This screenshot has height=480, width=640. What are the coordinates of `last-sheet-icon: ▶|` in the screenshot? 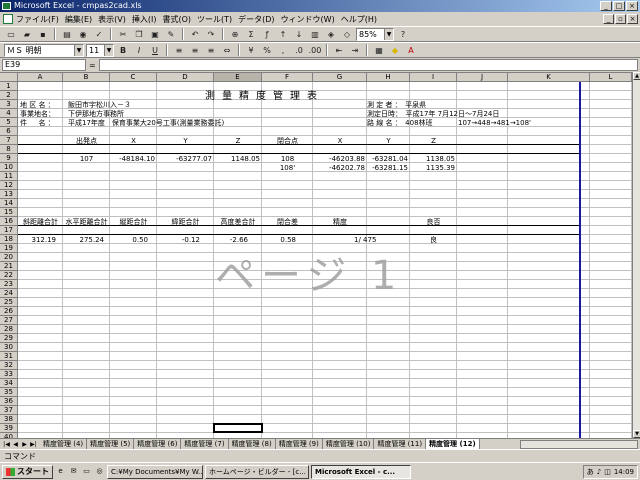 It's located at (33, 444).